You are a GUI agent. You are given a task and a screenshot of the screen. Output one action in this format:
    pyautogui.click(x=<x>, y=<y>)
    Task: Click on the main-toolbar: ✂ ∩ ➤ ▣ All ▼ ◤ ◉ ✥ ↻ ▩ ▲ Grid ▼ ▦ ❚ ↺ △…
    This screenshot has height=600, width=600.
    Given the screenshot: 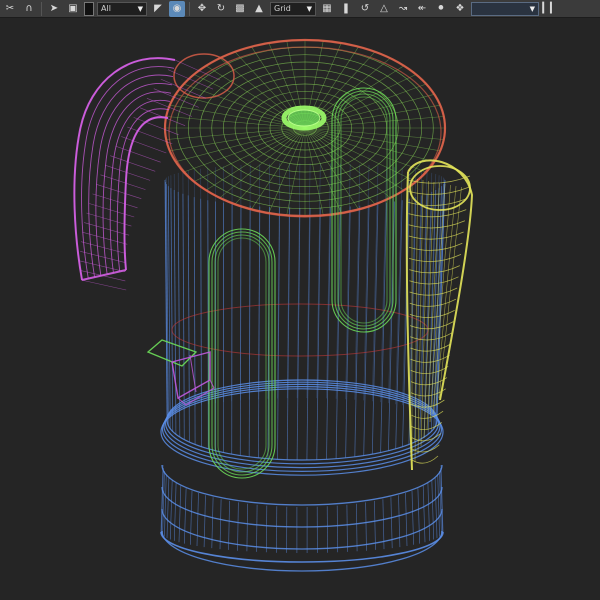 What is the action you would take?
    pyautogui.click(x=300, y=9)
    